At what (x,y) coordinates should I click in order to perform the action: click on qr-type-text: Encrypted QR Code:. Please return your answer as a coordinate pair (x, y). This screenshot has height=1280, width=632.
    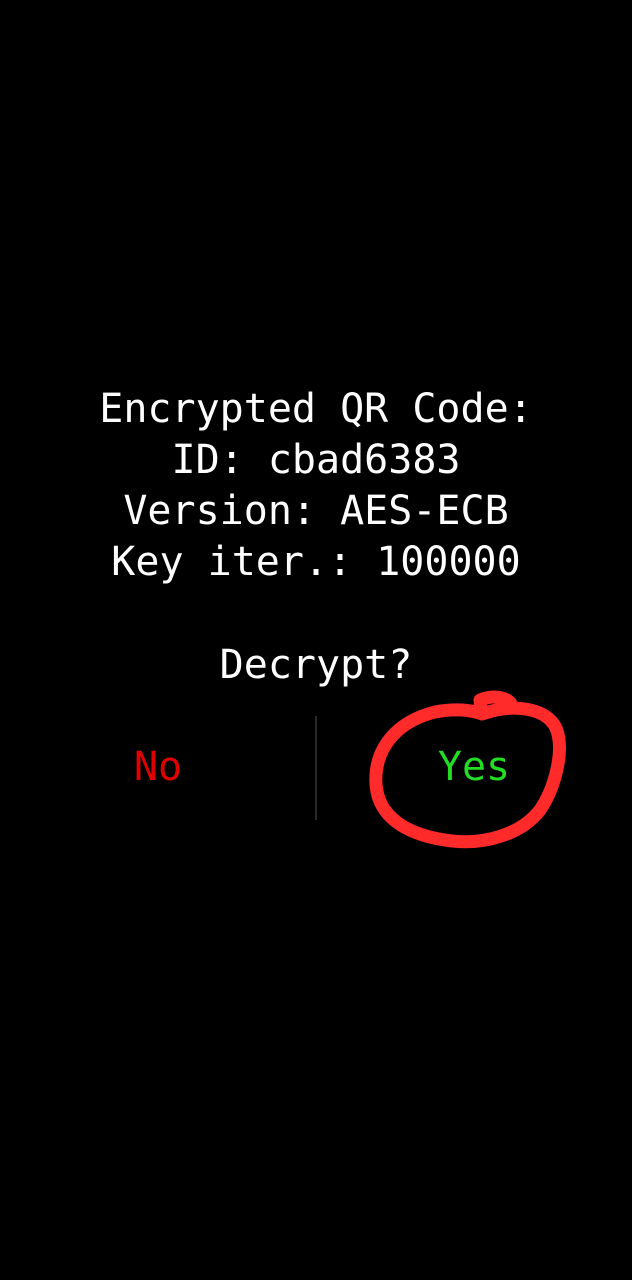
    Looking at the image, I should click on (316, 409).